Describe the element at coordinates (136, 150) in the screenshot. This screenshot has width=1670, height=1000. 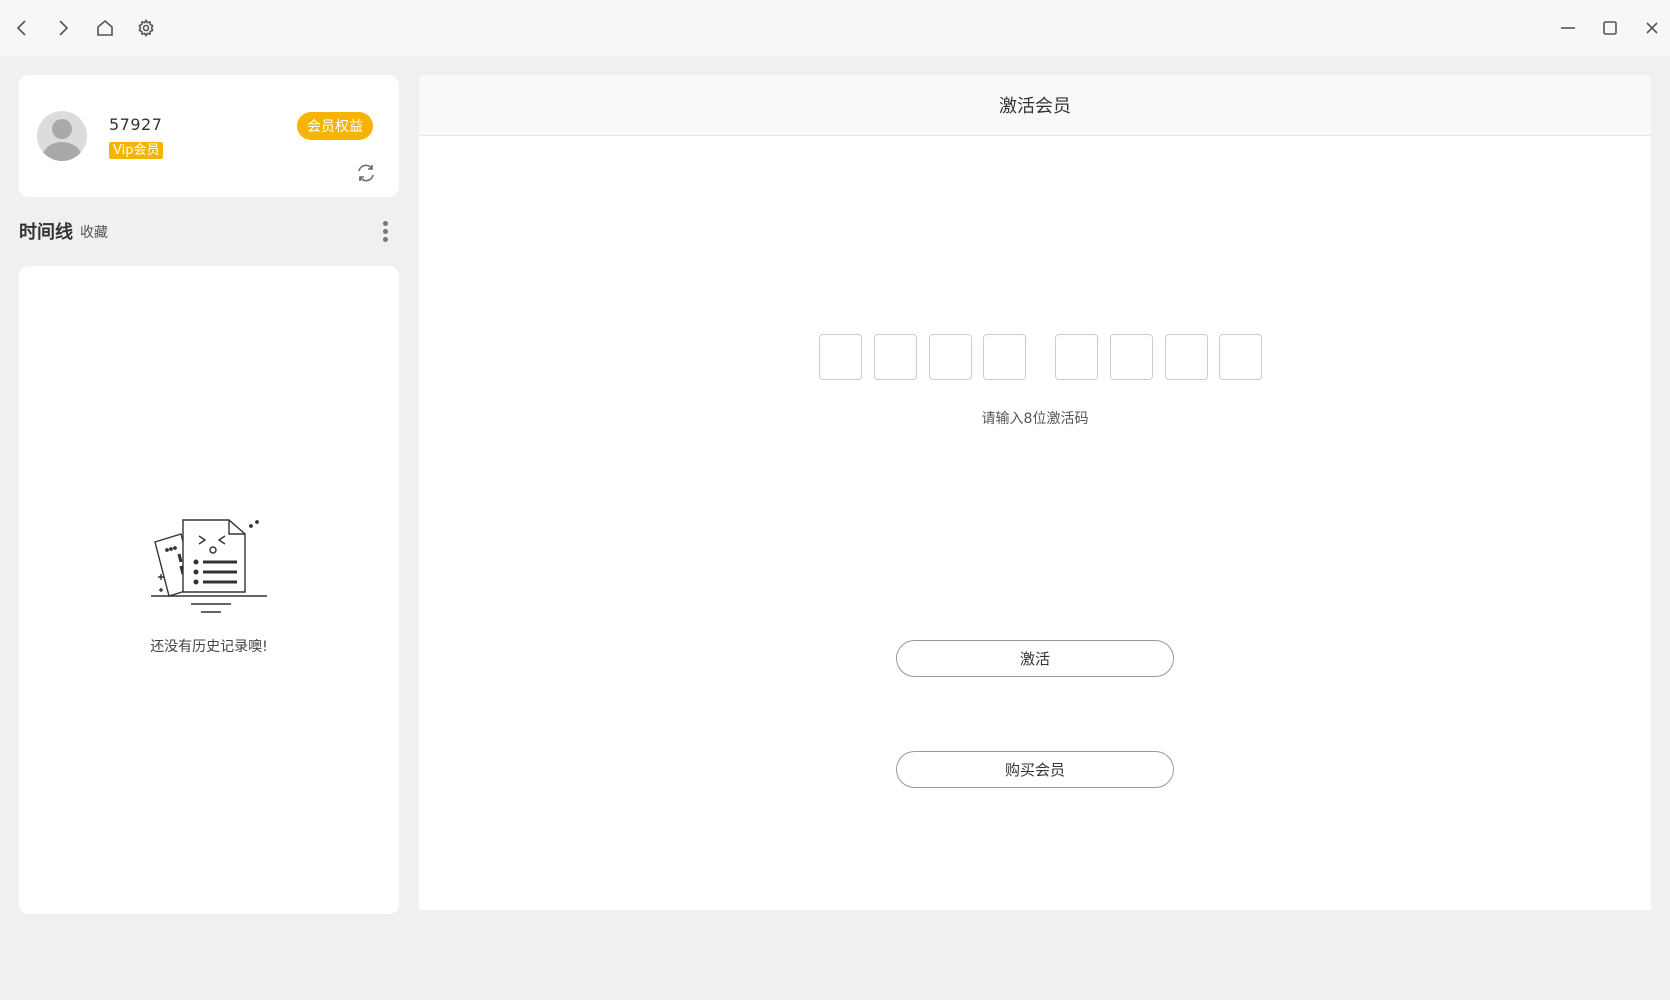
I see `vip-badge: Vip会员` at that location.